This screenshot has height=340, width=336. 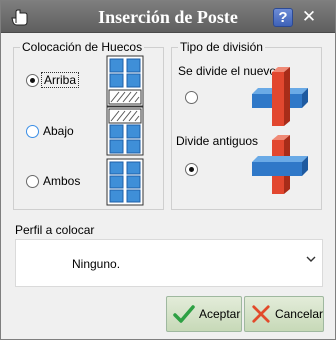 What do you see at coordinates (217, 141) in the screenshot?
I see `tipo-option-2-label: Divide antiguos` at bounding box center [217, 141].